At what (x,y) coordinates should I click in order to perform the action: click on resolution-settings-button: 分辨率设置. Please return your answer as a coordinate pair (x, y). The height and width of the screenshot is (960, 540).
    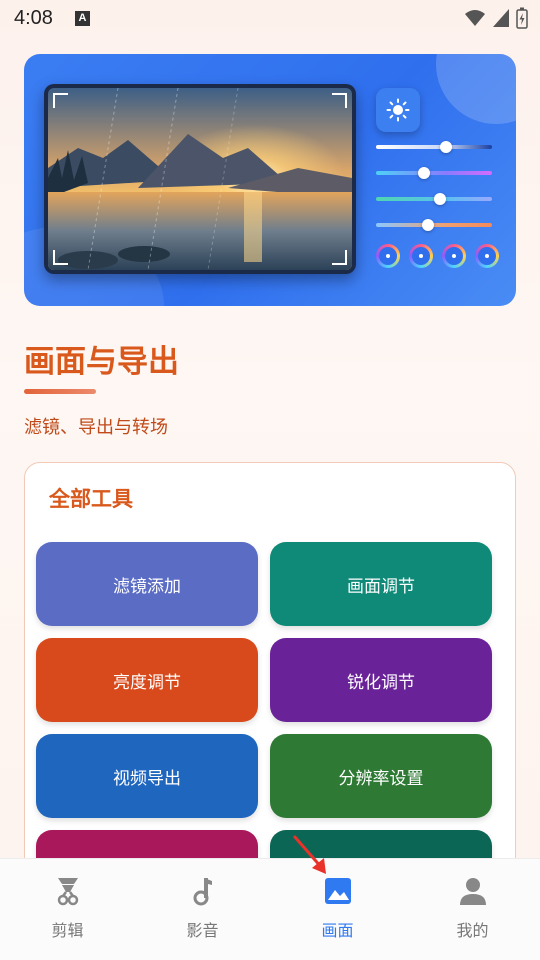
    Looking at the image, I should click on (381, 776).